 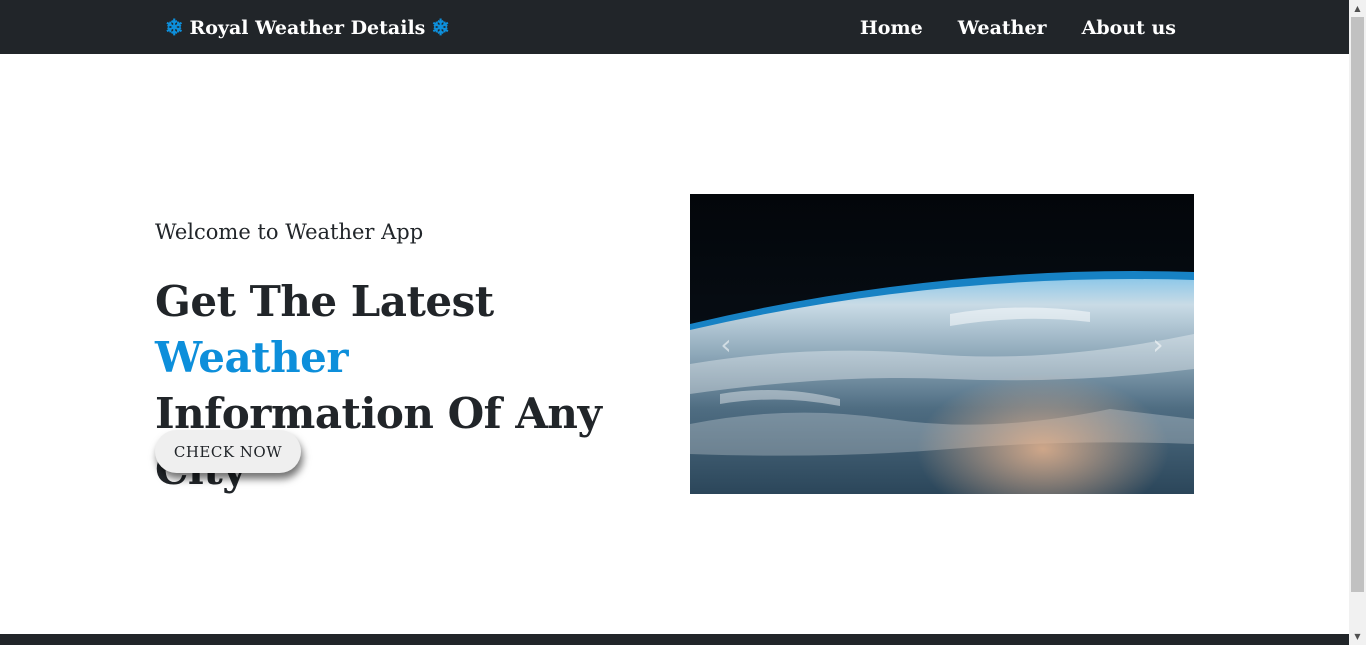 What do you see at coordinates (1357, 636) in the screenshot?
I see `scroll-down-icon: ▼` at bounding box center [1357, 636].